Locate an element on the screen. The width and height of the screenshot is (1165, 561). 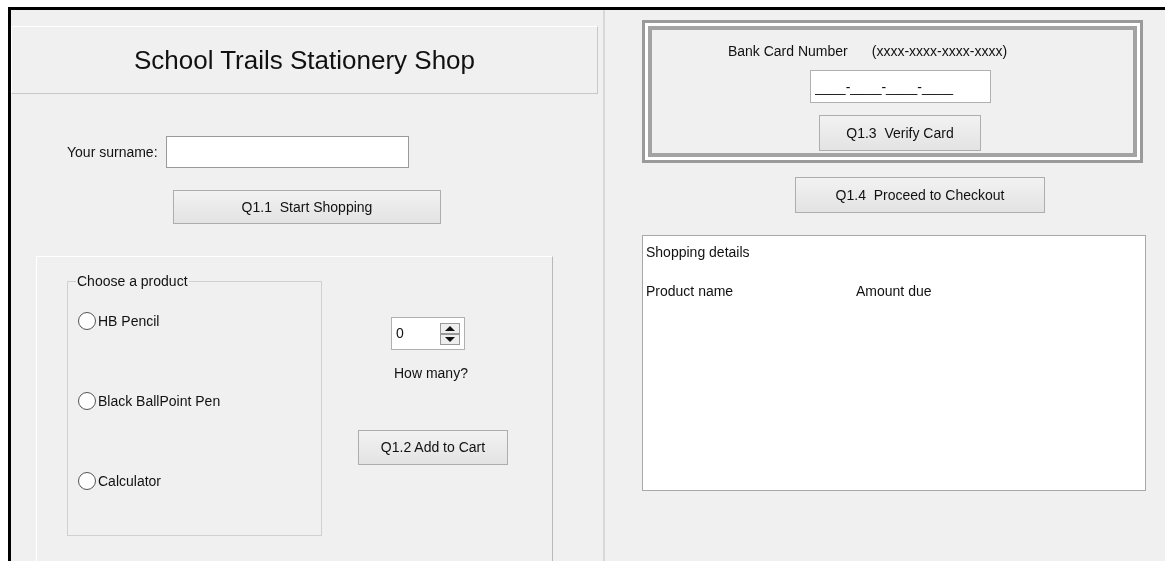
quantity-label: How many? is located at coordinates (431, 373).